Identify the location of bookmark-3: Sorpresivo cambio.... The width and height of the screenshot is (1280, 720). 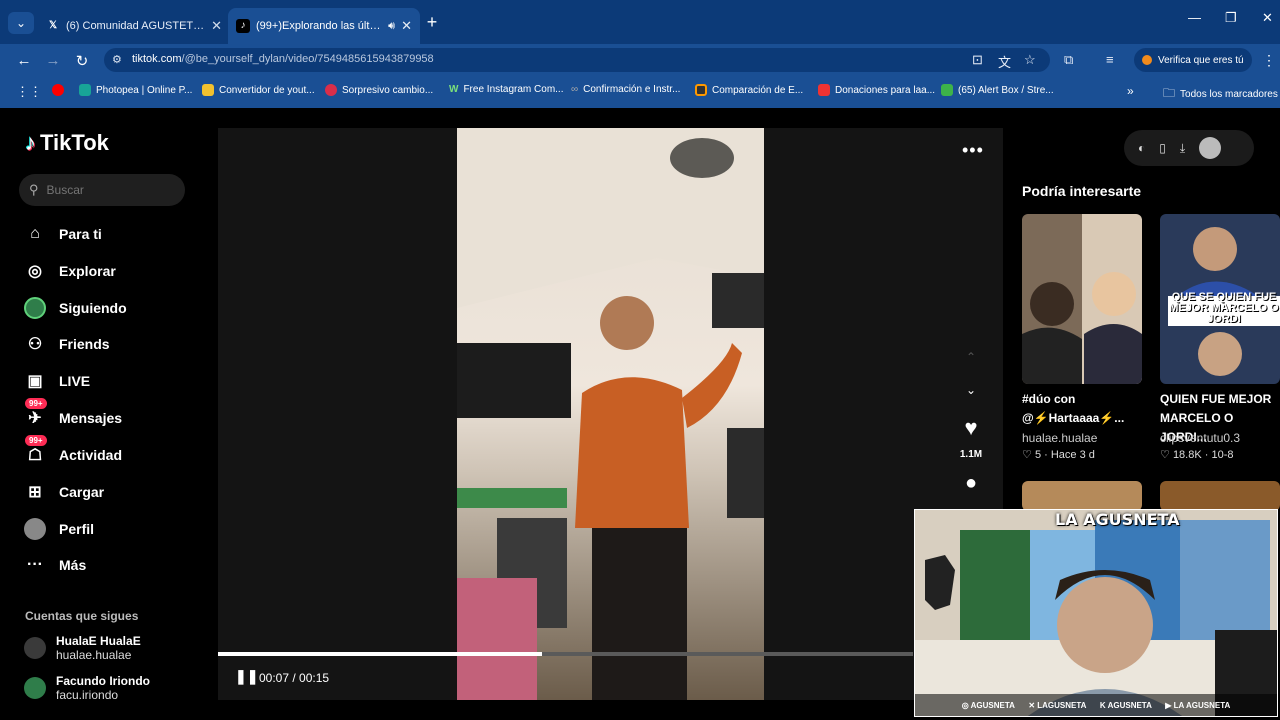
(379, 90).